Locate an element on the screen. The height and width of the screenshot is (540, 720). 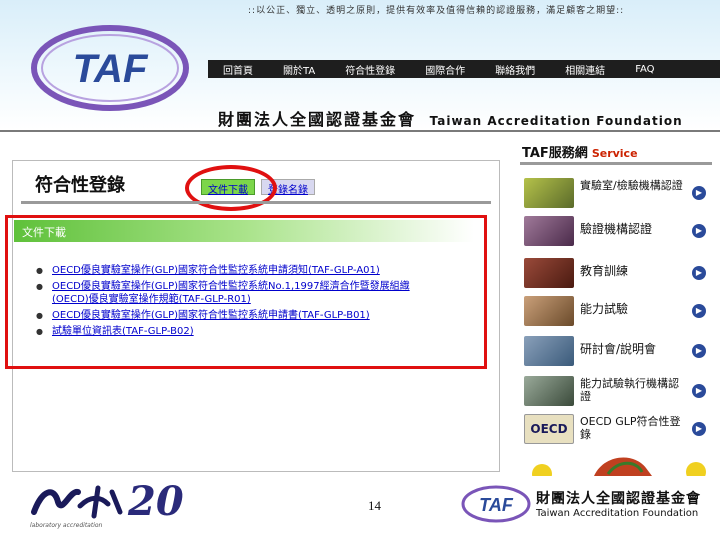
sidebar-title: TAF服務網 Service is located at coordinates (580, 151).